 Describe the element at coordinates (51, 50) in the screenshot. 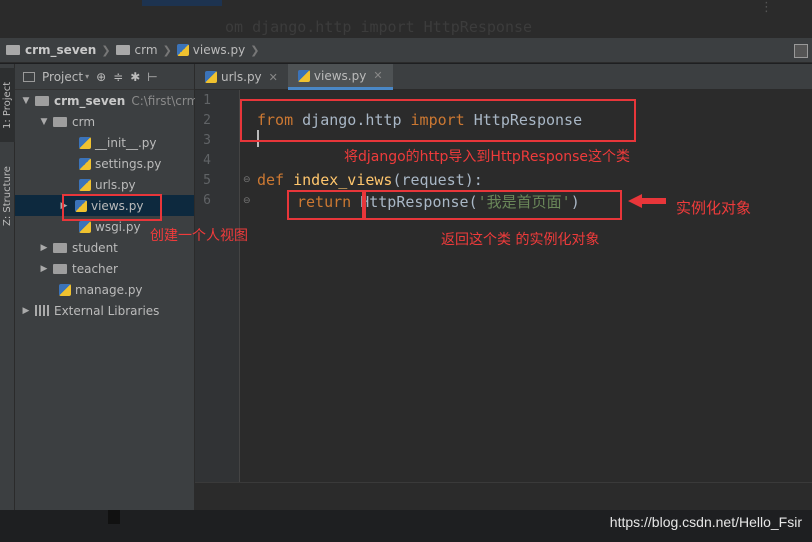

I see `breadcrumb-item-project: crm_seven` at that location.